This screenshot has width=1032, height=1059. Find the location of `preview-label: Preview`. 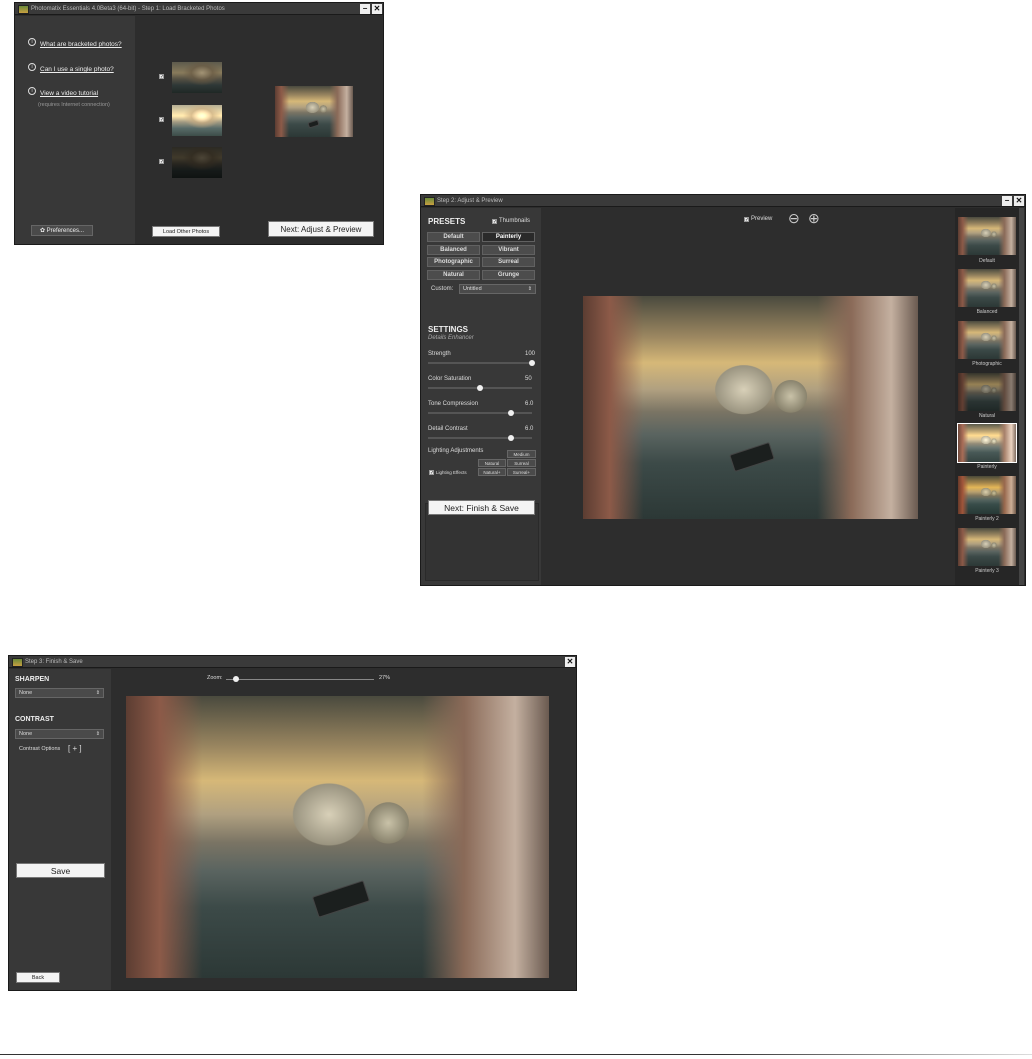

preview-label: Preview is located at coordinates (762, 219).